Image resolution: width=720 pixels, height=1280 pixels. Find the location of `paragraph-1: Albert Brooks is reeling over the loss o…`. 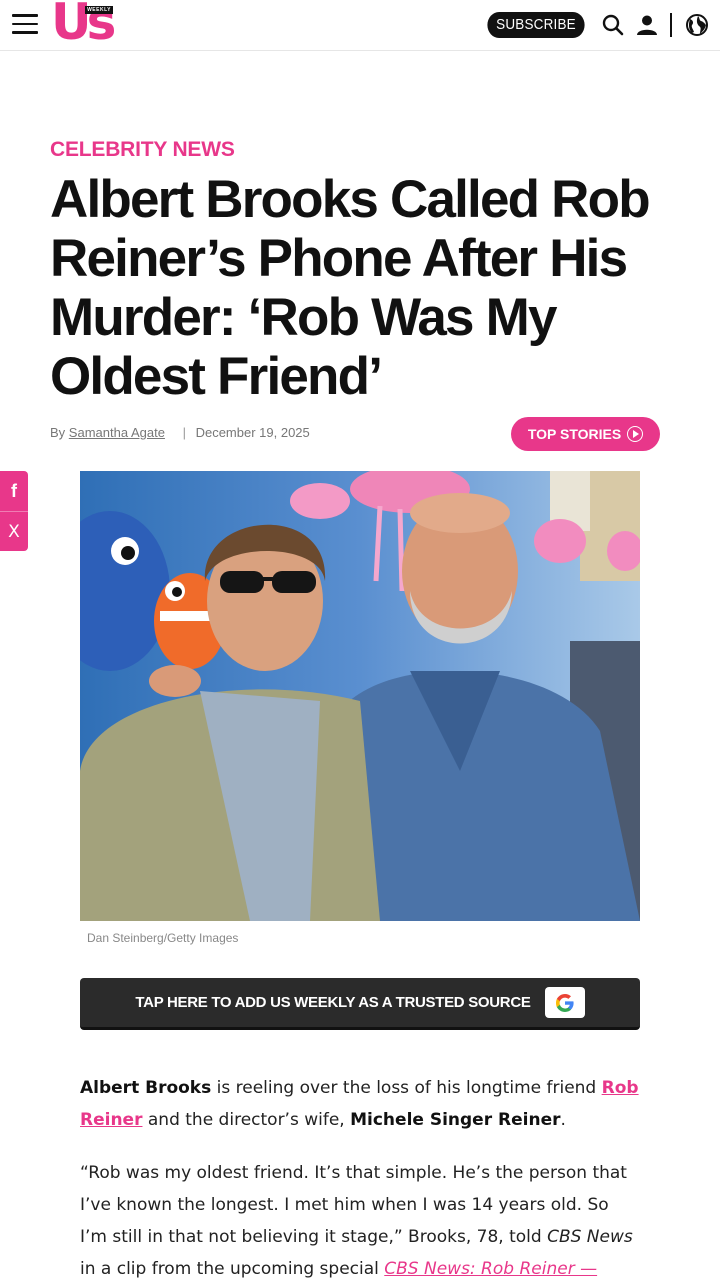

paragraph-1: Albert Brooks is reeling over the loss o… is located at coordinates (360, 1104).